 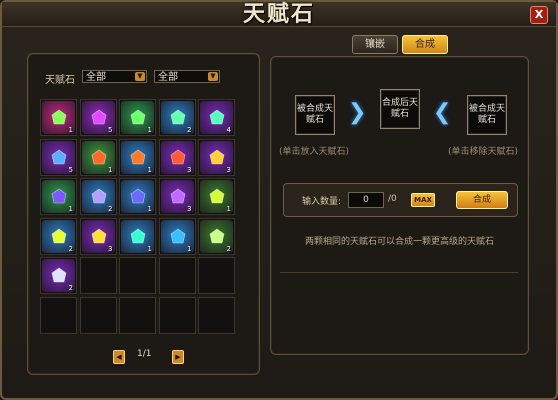 I want to click on filter-select-1-value: 全部, so click(x=96, y=77).